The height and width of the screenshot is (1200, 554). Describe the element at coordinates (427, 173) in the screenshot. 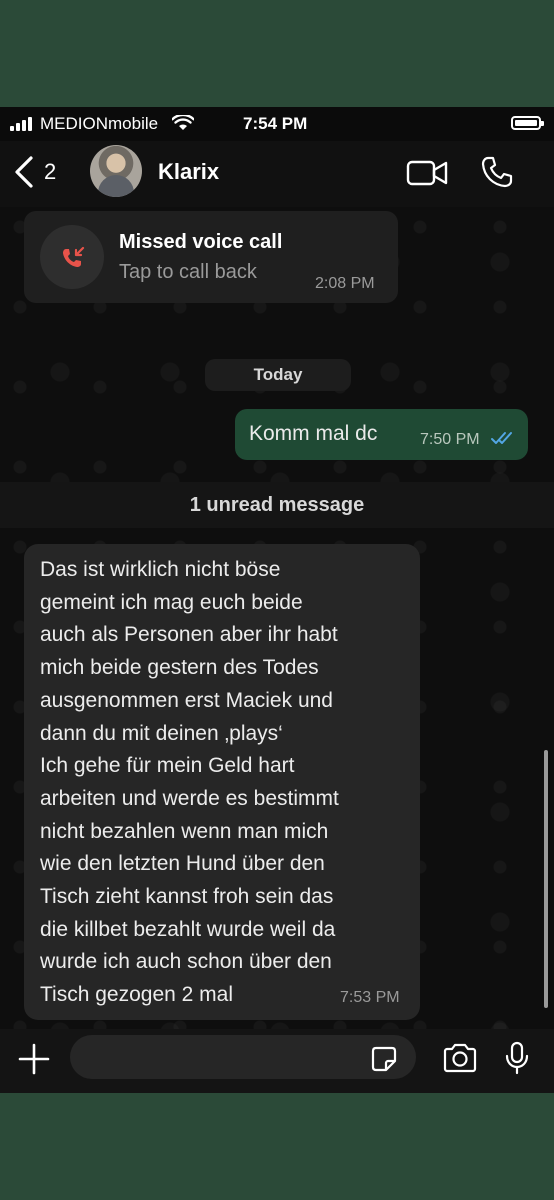

I see `video-camera-icon` at that location.